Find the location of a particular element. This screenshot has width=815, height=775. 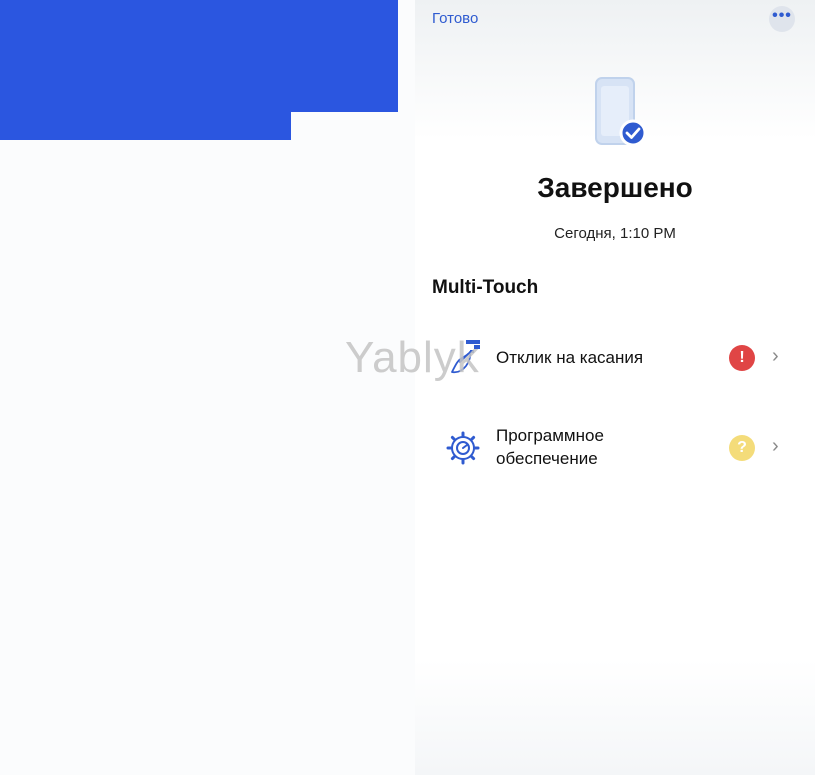

blue-display-area is located at coordinates (199, 56).